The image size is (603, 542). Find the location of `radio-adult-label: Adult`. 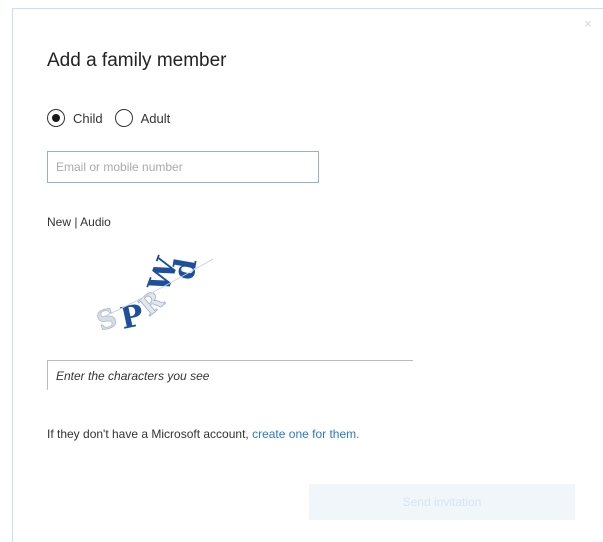

radio-adult-label: Adult is located at coordinates (155, 118).